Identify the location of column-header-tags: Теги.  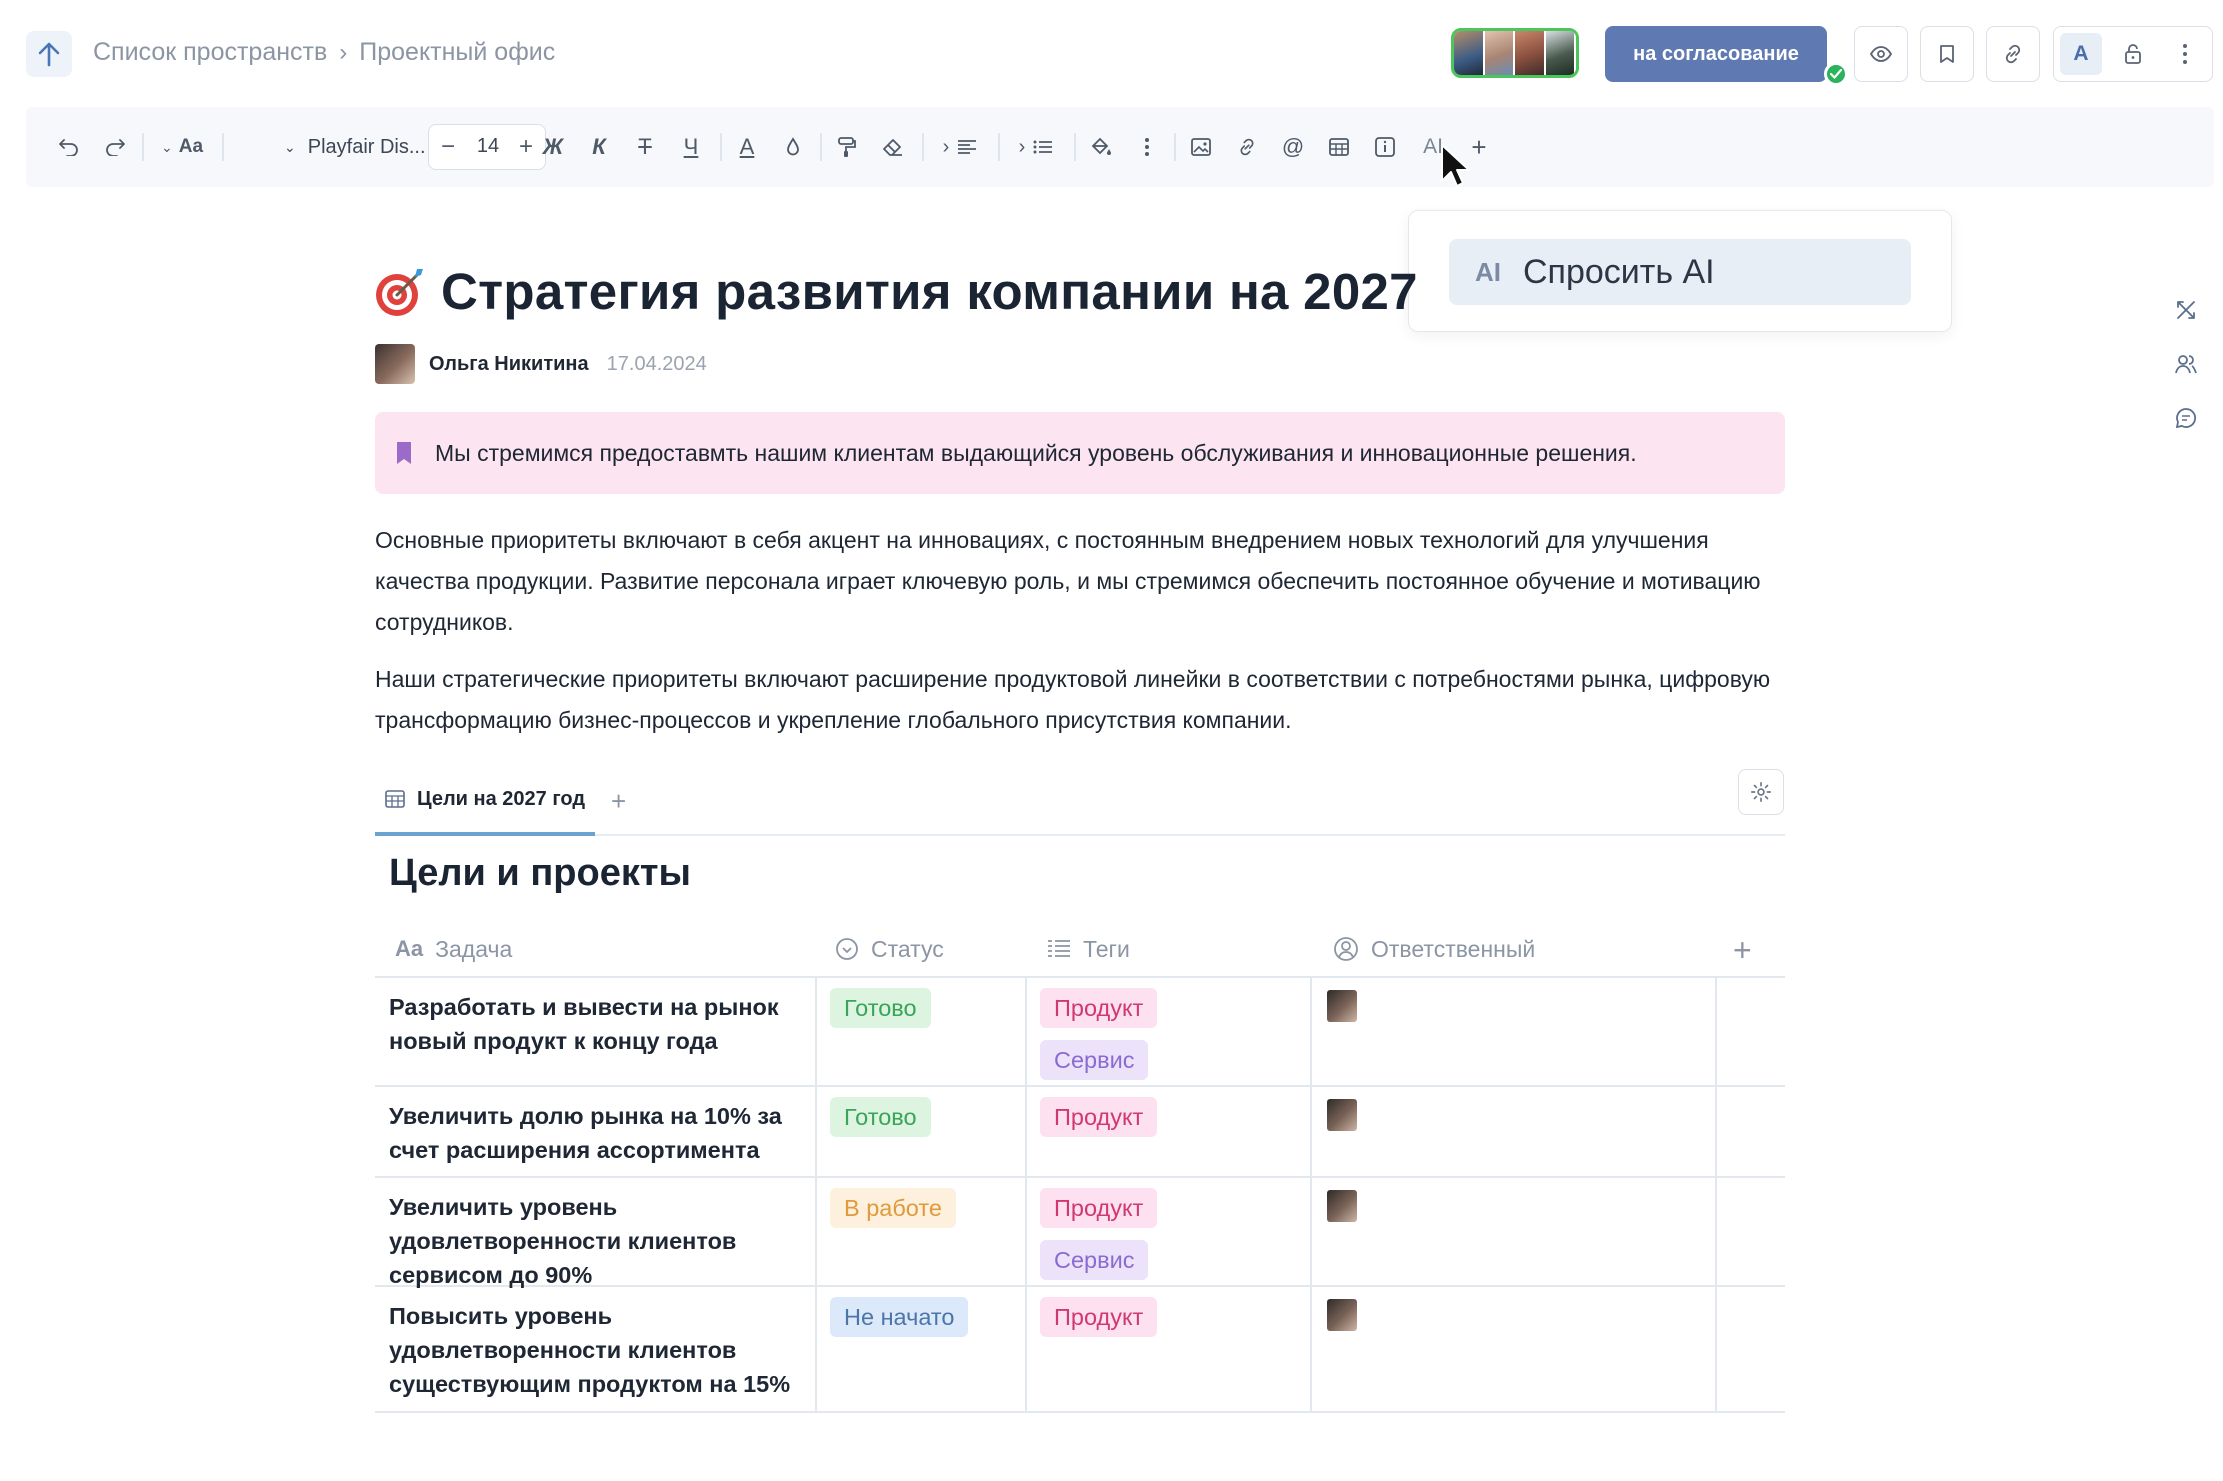
(1088, 949).